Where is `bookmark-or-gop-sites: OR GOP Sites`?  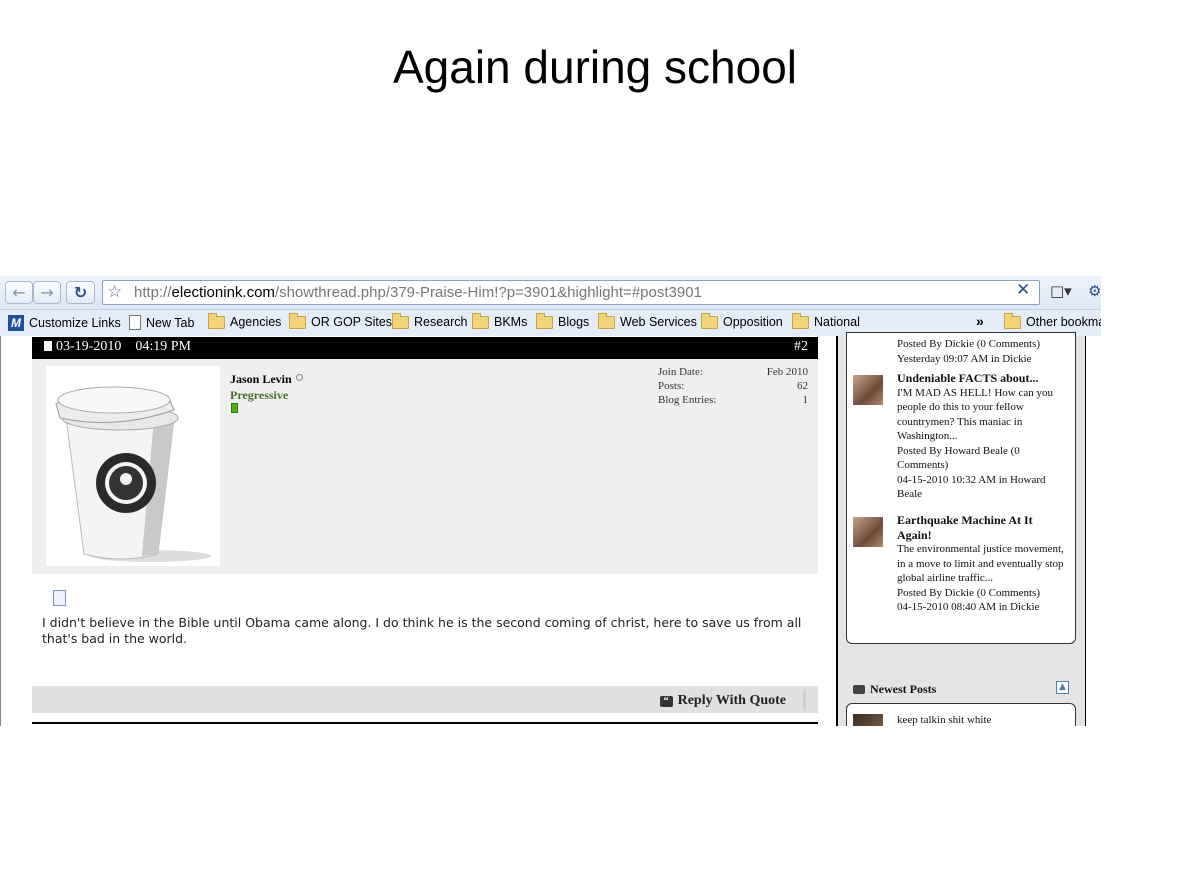 bookmark-or-gop-sites: OR GOP Sites is located at coordinates (340, 320).